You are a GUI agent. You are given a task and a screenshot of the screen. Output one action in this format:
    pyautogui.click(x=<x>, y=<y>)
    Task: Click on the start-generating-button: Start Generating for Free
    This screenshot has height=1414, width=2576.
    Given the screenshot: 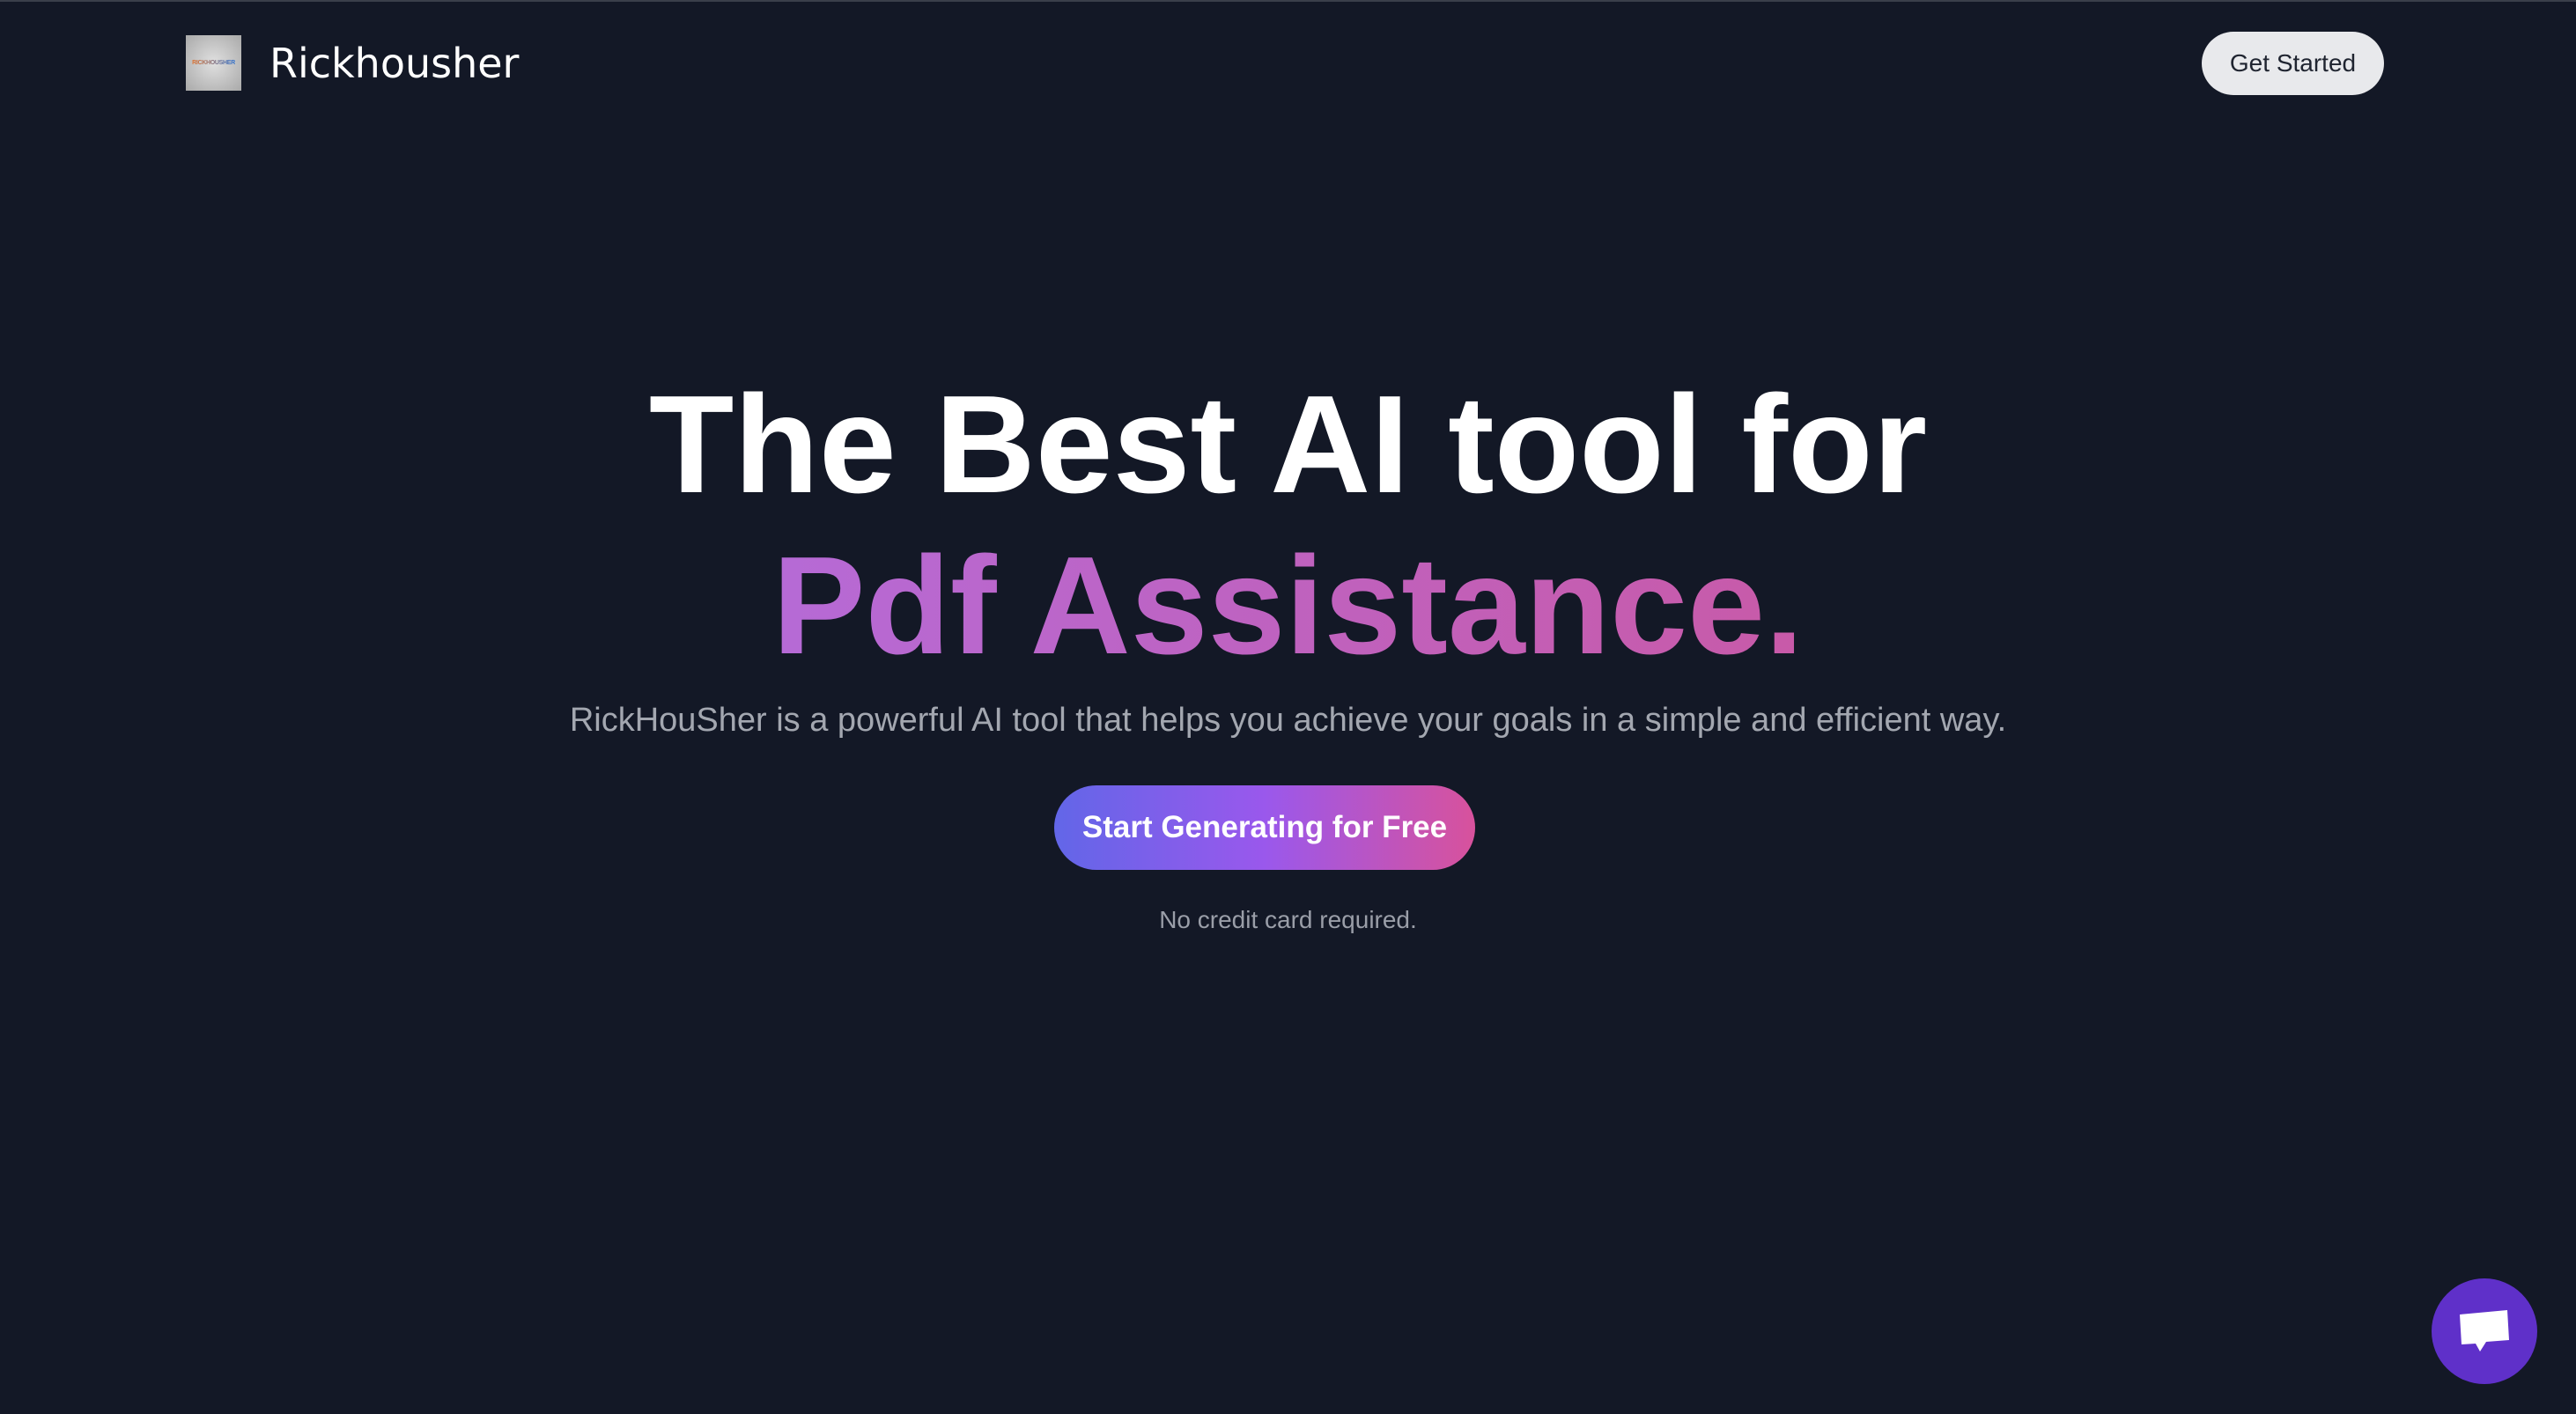 What is the action you would take?
    pyautogui.click(x=1264, y=827)
    